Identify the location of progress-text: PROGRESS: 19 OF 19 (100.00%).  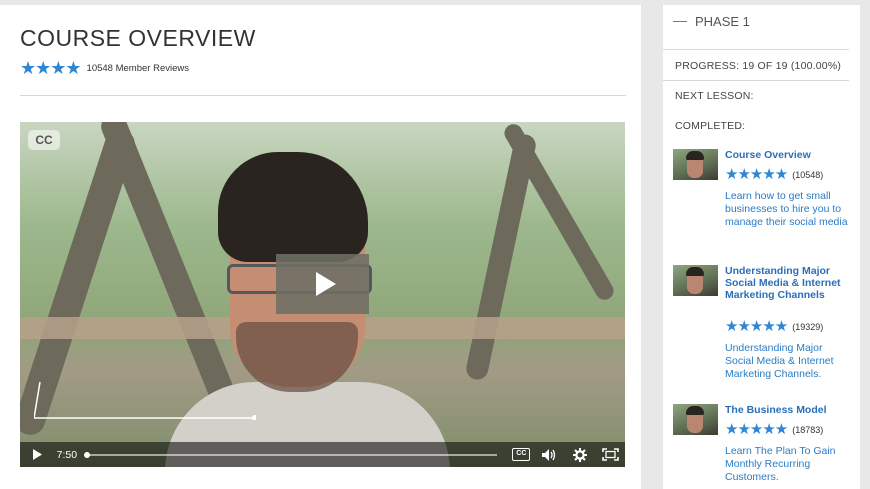
(758, 66).